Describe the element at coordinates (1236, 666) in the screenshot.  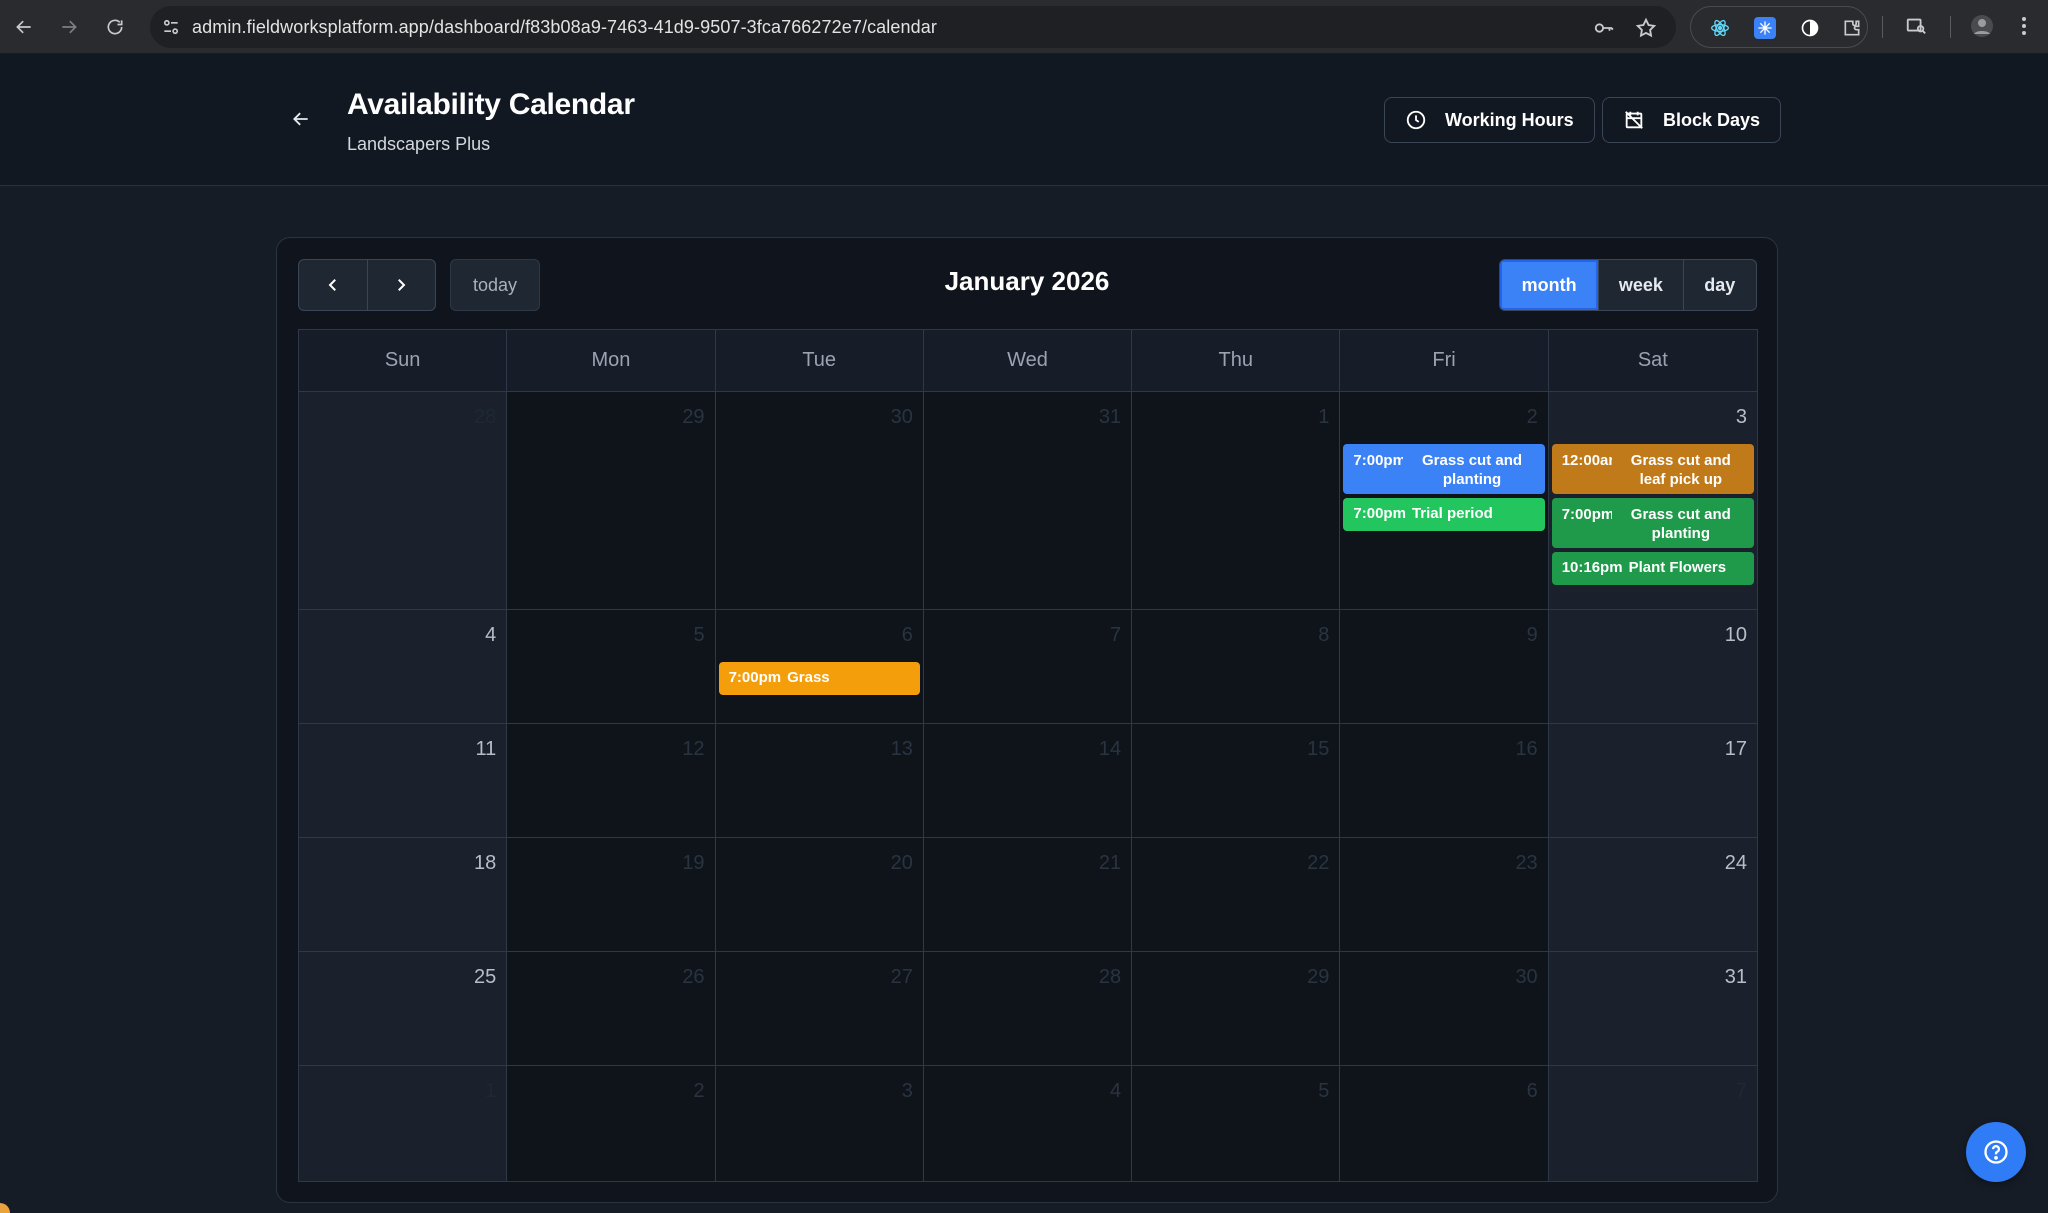
I see `day-cell: 8` at that location.